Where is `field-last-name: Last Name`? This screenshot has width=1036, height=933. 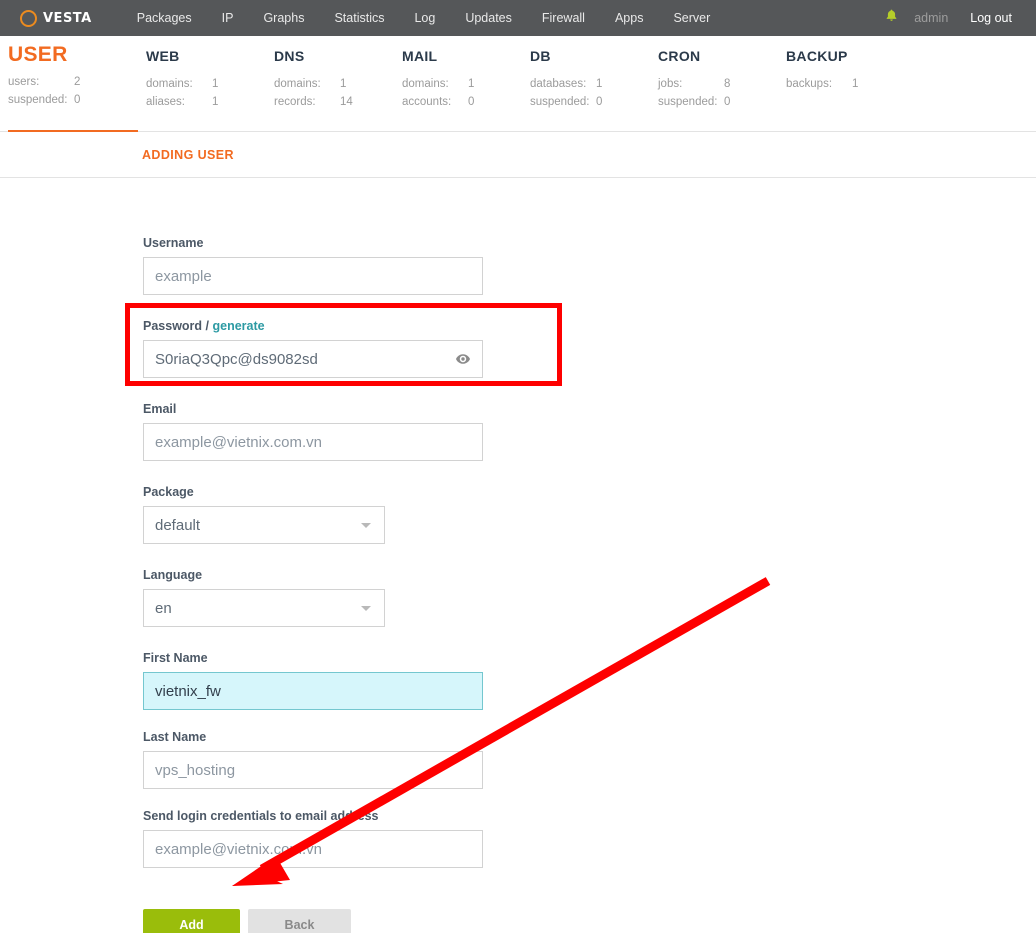 field-last-name: Last Name is located at coordinates (589, 759).